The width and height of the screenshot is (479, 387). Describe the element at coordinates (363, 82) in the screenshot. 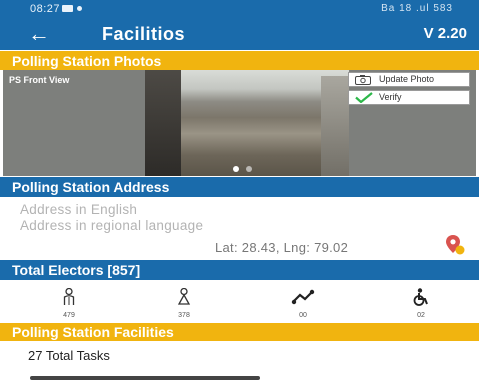

I see `camera-icon` at that location.